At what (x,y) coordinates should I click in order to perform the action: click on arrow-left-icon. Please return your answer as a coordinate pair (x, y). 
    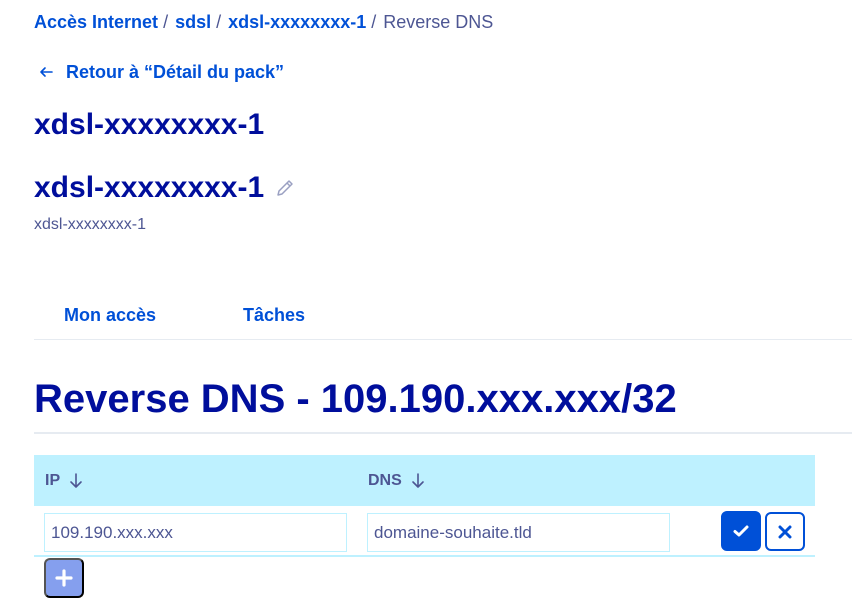
    Looking at the image, I should click on (46, 72).